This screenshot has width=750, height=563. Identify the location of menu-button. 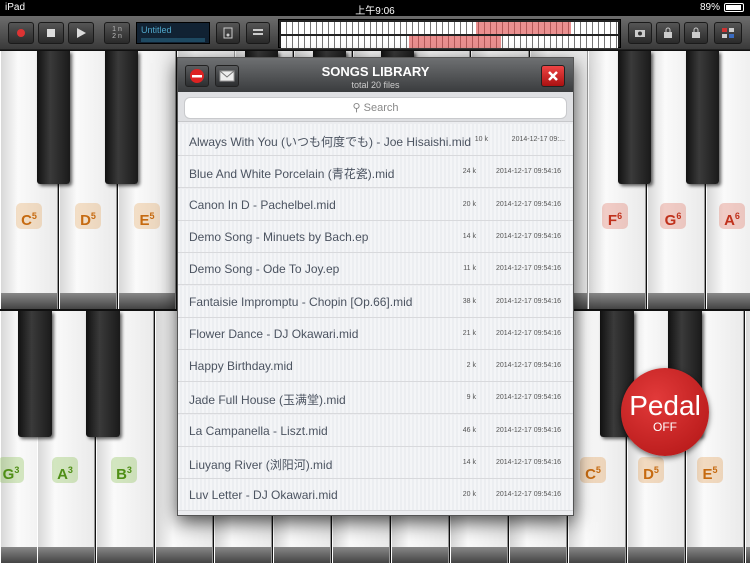
(258, 33).